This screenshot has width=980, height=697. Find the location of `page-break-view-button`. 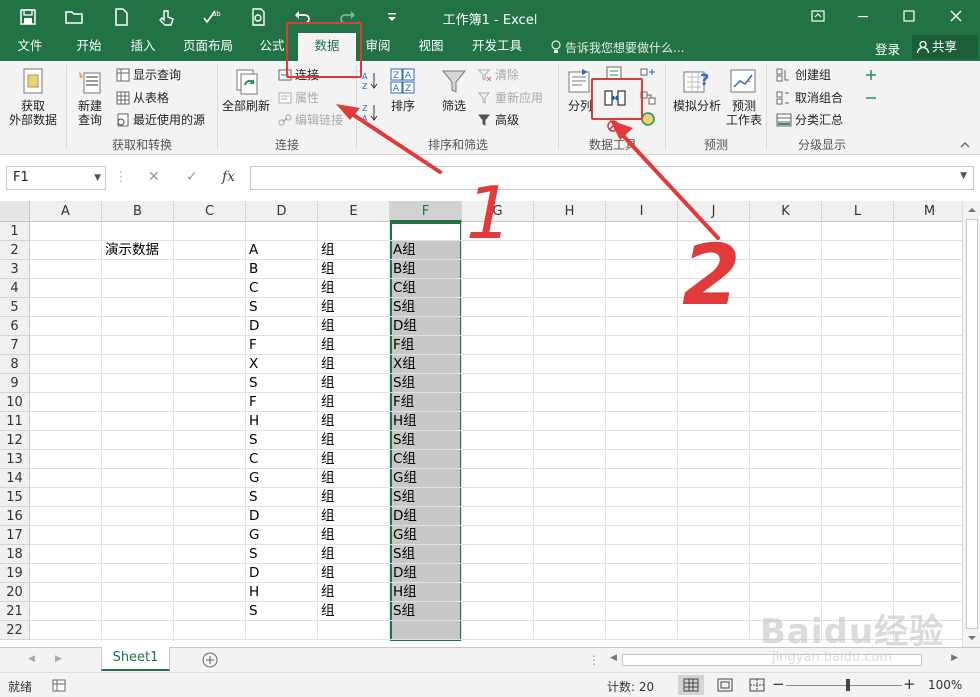

page-break-view-button is located at coordinates (757, 685).